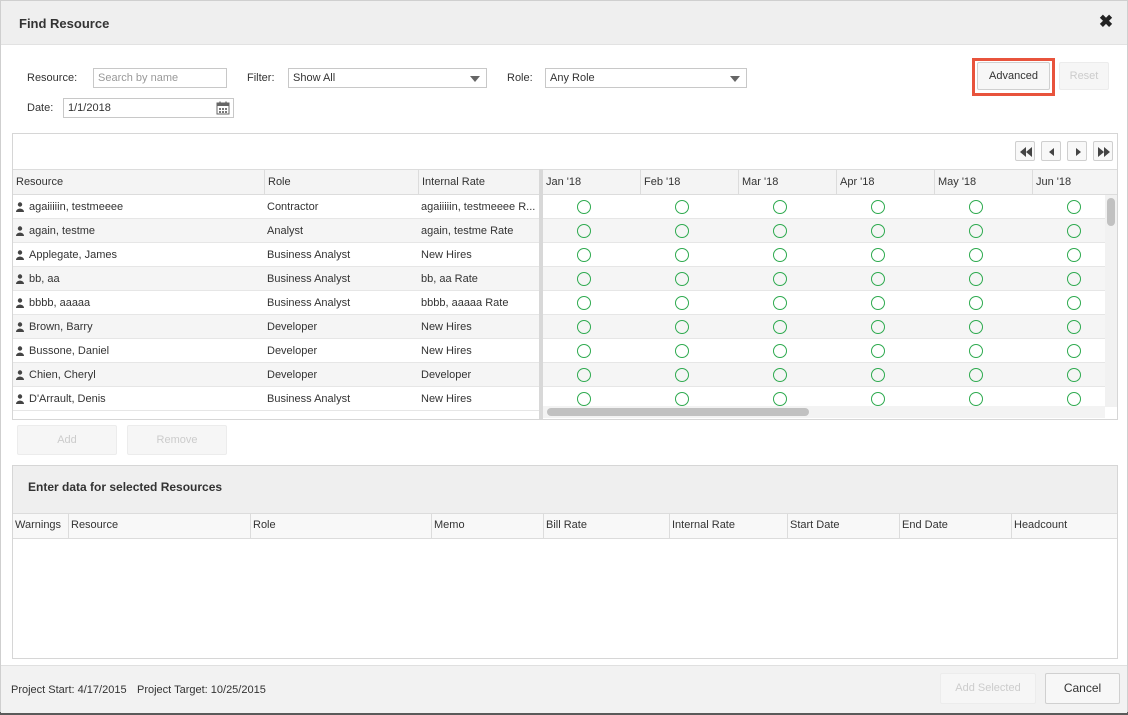  What do you see at coordinates (1025, 151) in the screenshot?
I see `first-page-button` at bounding box center [1025, 151].